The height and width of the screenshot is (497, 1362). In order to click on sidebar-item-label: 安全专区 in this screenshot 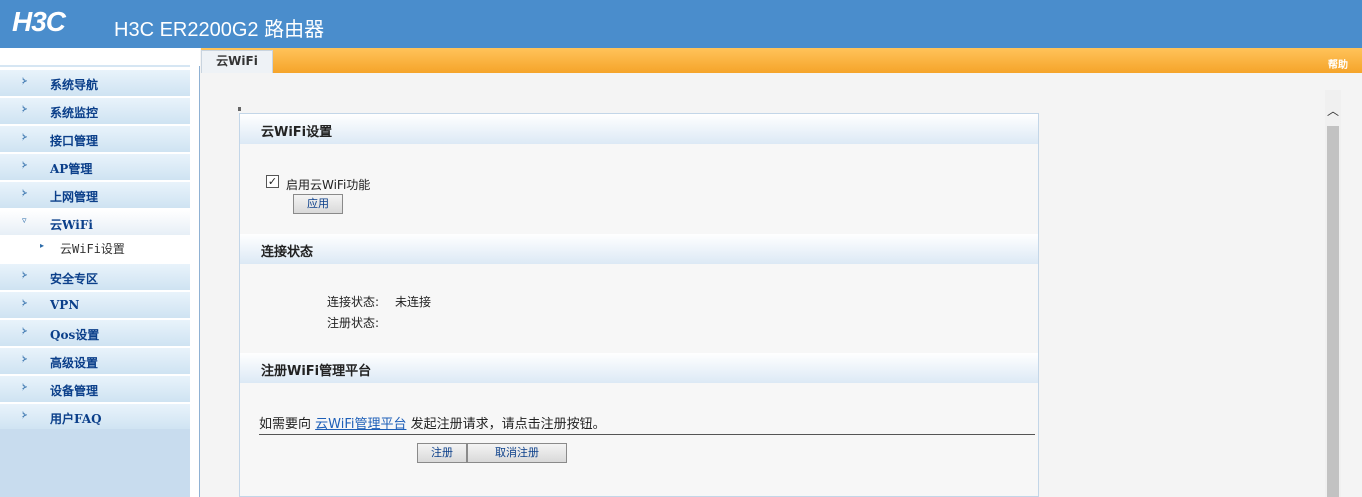, I will do `click(74, 279)`.